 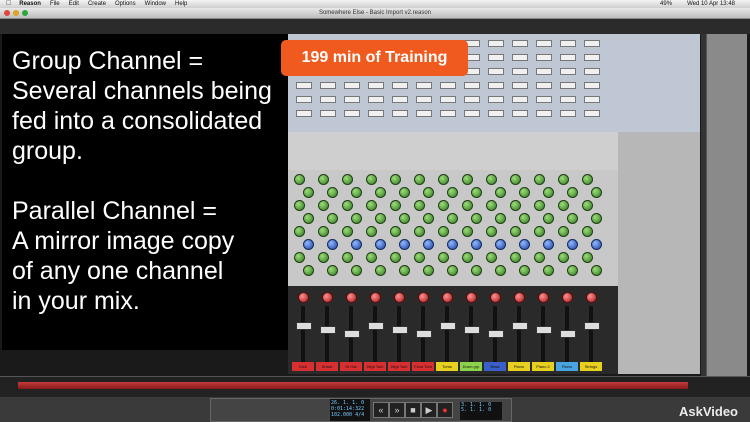 I want to click on menu-clock: Wed 10 Apr 13:48, so click(x=711, y=4).